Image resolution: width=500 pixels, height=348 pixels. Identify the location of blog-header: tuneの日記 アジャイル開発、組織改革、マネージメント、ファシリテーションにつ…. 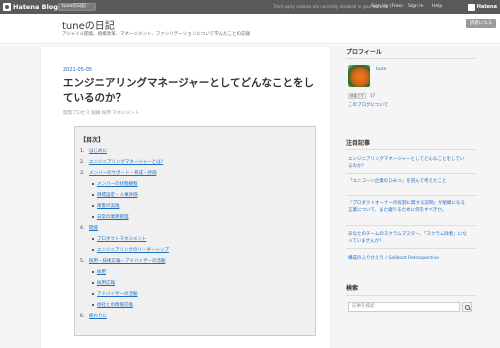
(250, 29).